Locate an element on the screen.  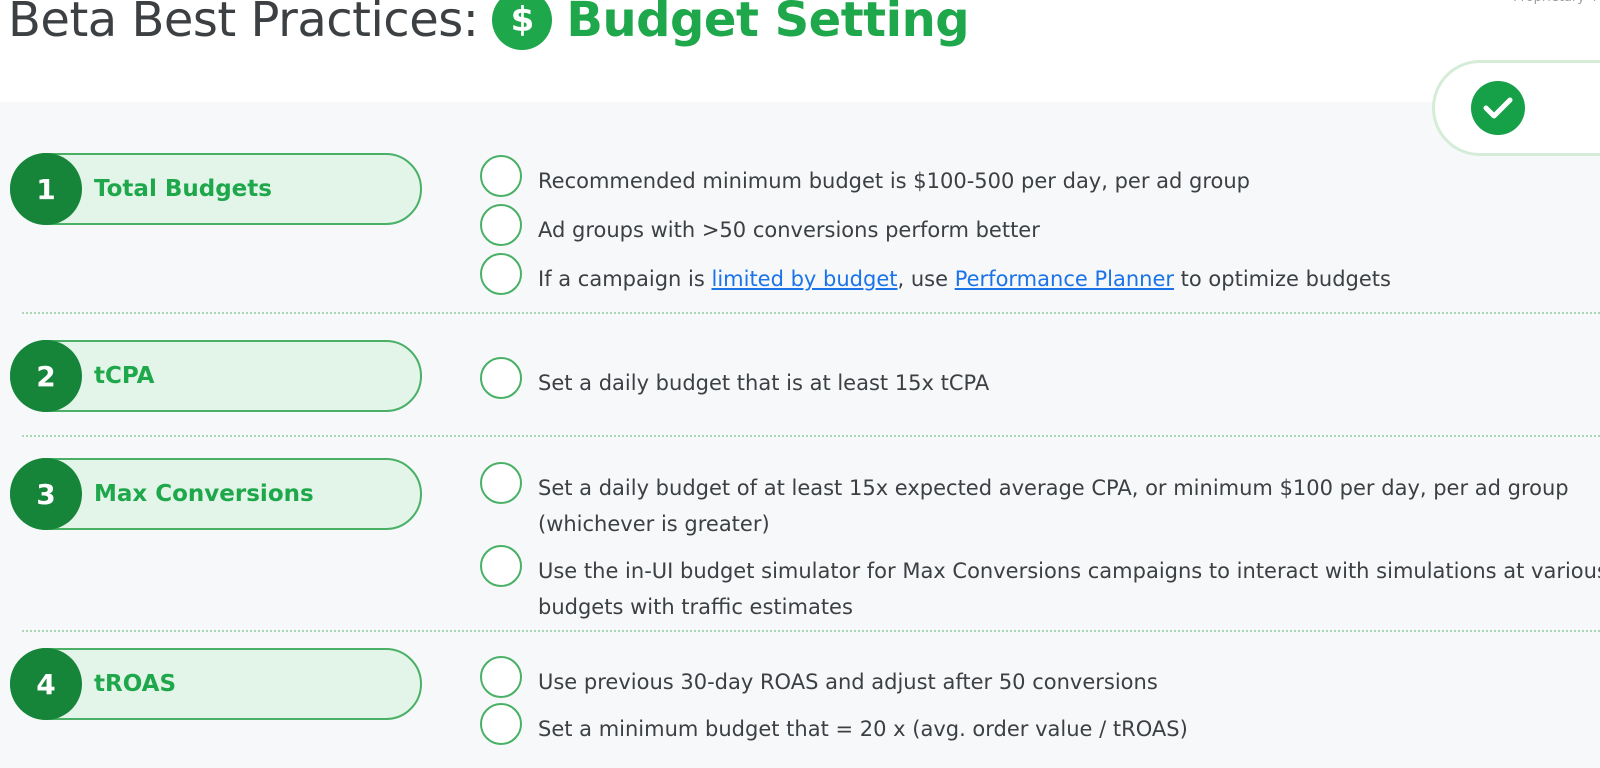
limited-by-budget-link: limited by budget is located at coordinates (804, 279).